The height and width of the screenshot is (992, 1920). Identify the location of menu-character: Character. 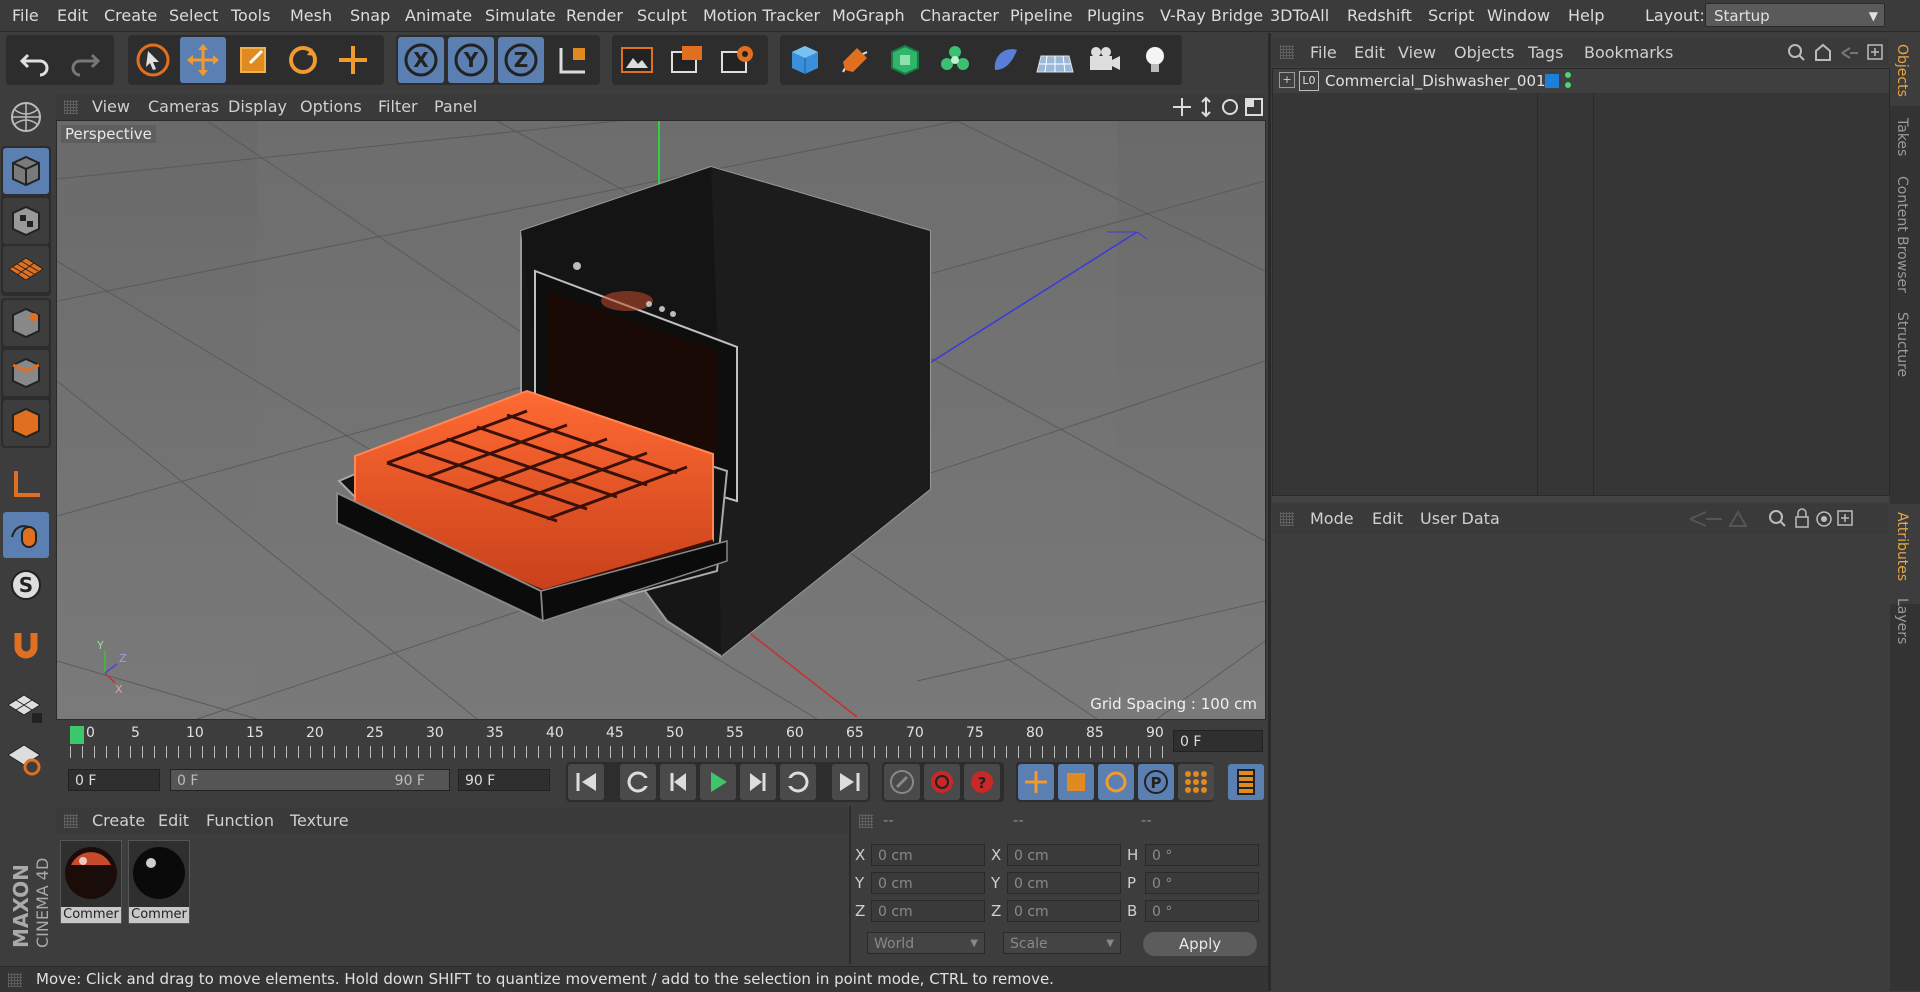
(959, 15).